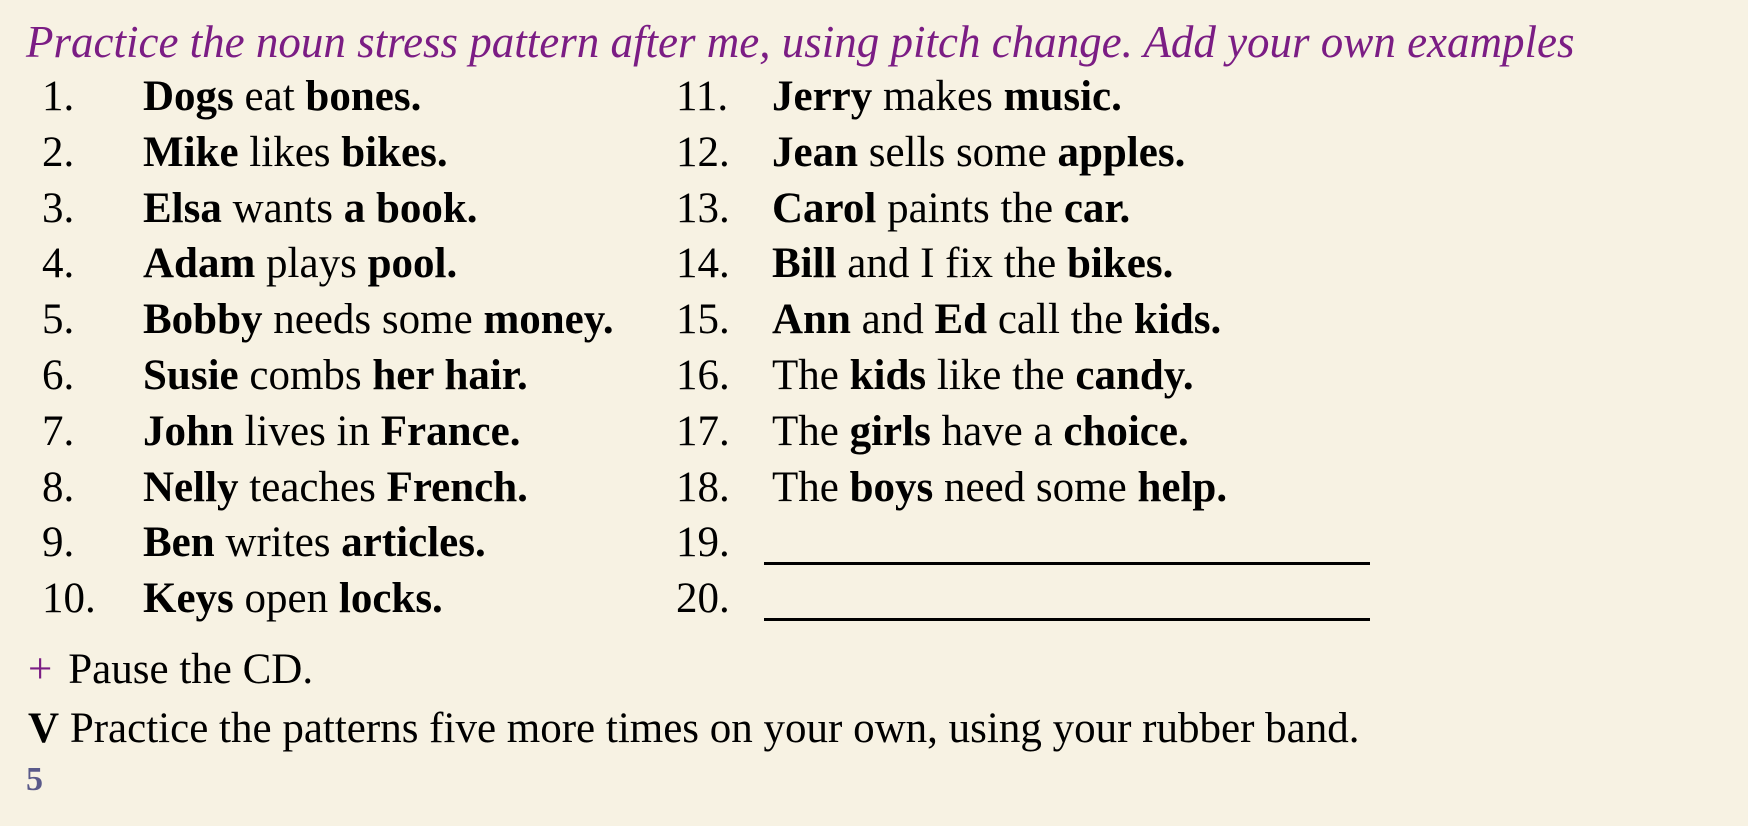 Image resolution: width=1748 pixels, height=826 pixels. What do you see at coordinates (890, 431) in the screenshot?
I see `stressed-word: girls` at bounding box center [890, 431].